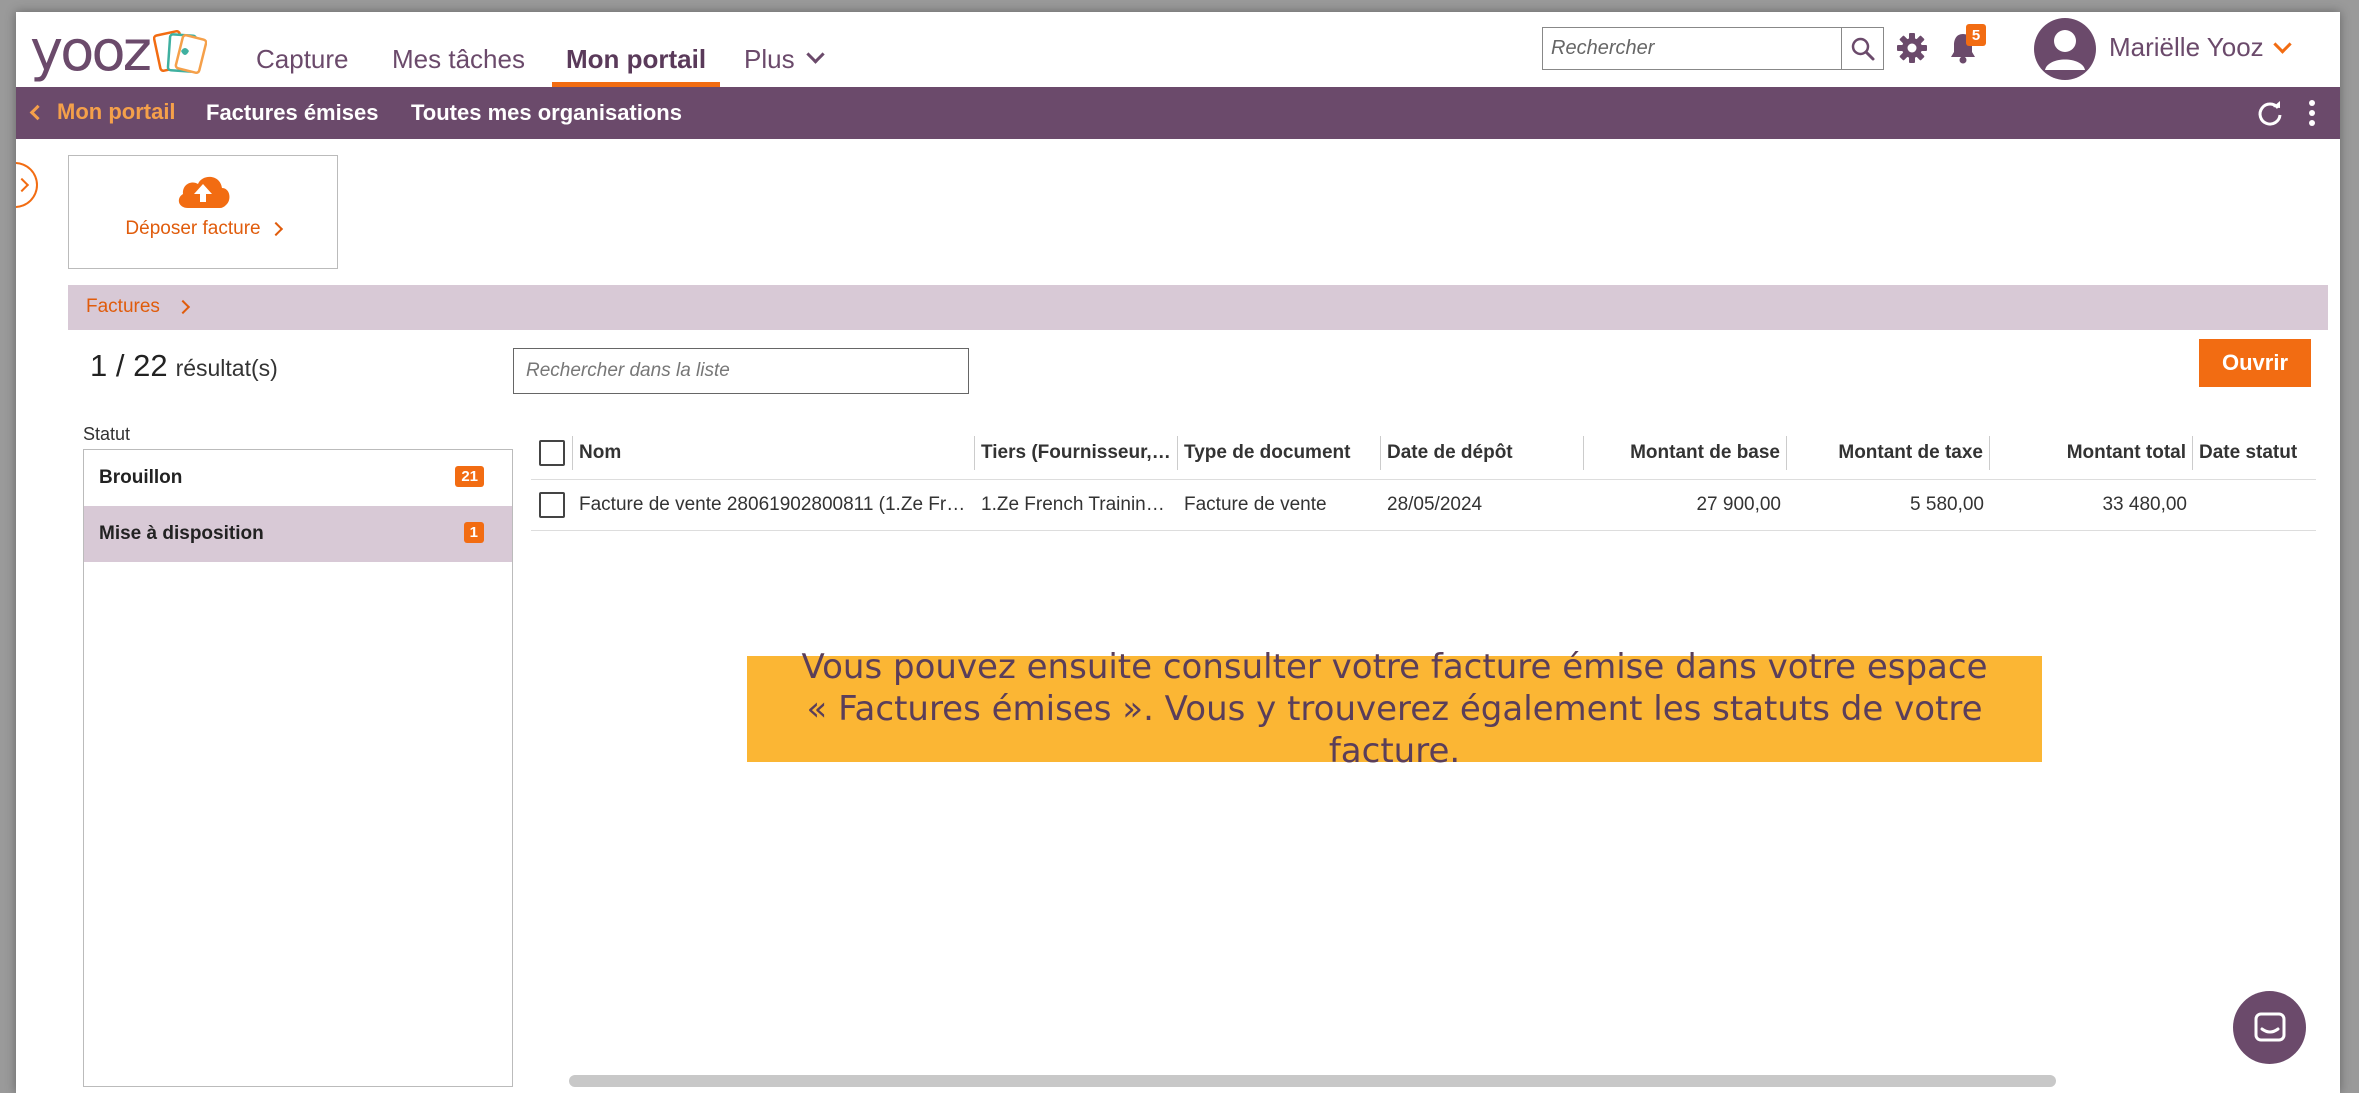 The height and width of the screenshot is (1093, 2359). I want to click on tab-mon-portail-label: Mon portail, so click(636, 59).